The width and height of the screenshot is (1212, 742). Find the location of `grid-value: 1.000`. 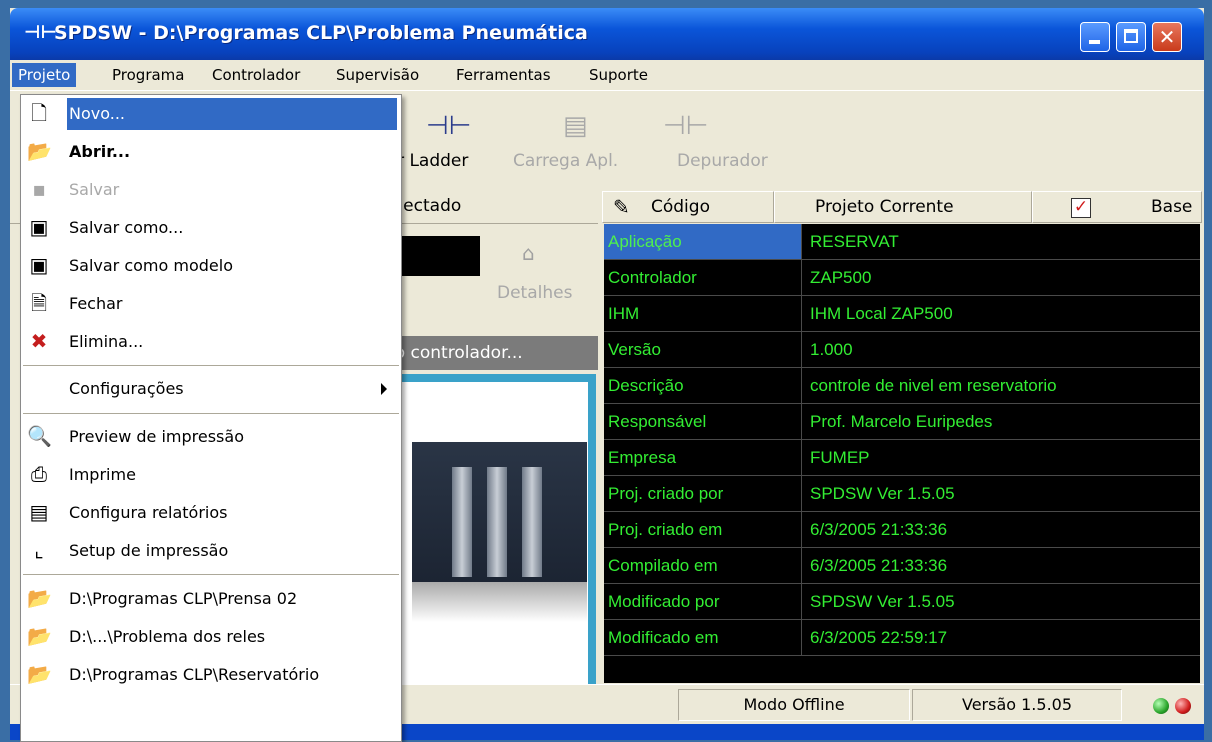

grid-value: 1.000 is located at coordinates (831, 349).